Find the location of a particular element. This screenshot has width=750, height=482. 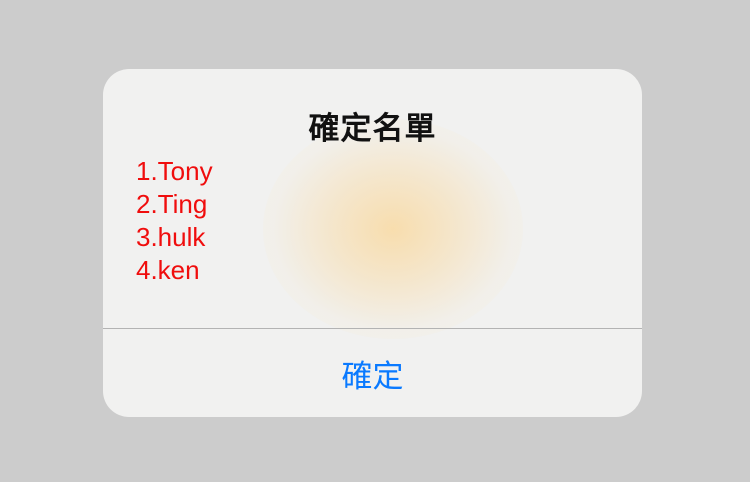

list-item: 1.Tony is located at coordinates (174, 171).